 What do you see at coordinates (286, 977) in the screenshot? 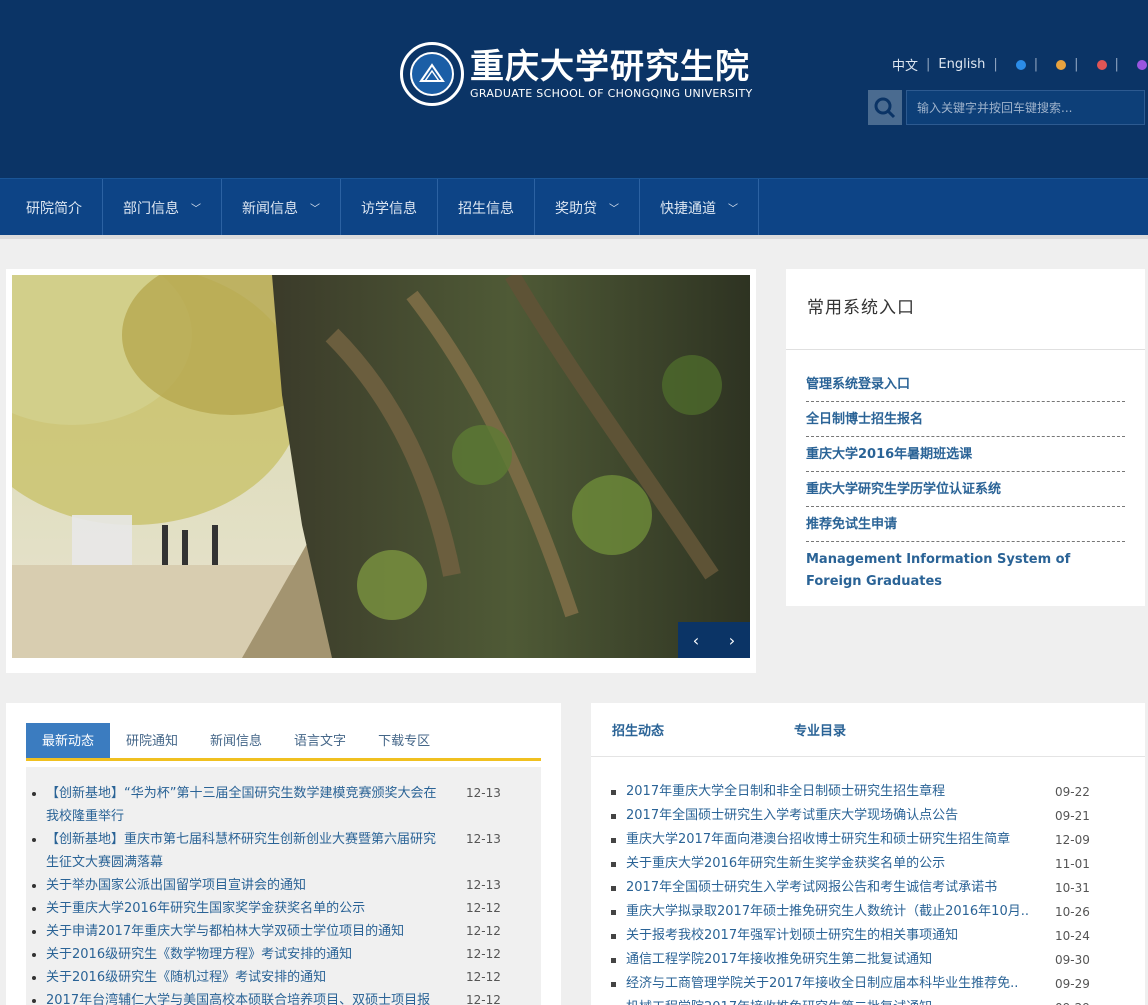
I see `list-item: 关于2016级研究生《随机过程》考试安排的通知 12-12` at bounding box center [286, 977].